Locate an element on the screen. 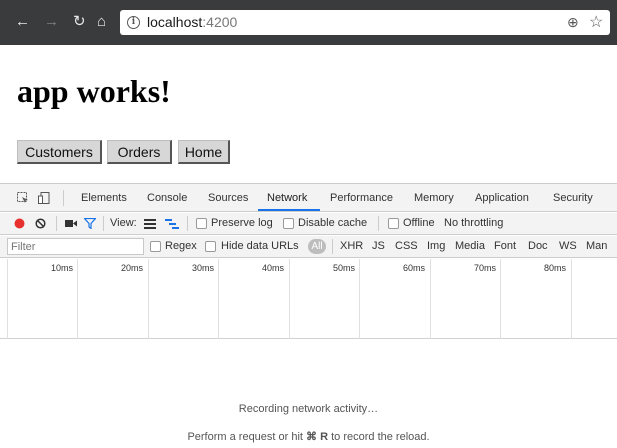  orders-button: Orders is located at coordinates (139, 152).